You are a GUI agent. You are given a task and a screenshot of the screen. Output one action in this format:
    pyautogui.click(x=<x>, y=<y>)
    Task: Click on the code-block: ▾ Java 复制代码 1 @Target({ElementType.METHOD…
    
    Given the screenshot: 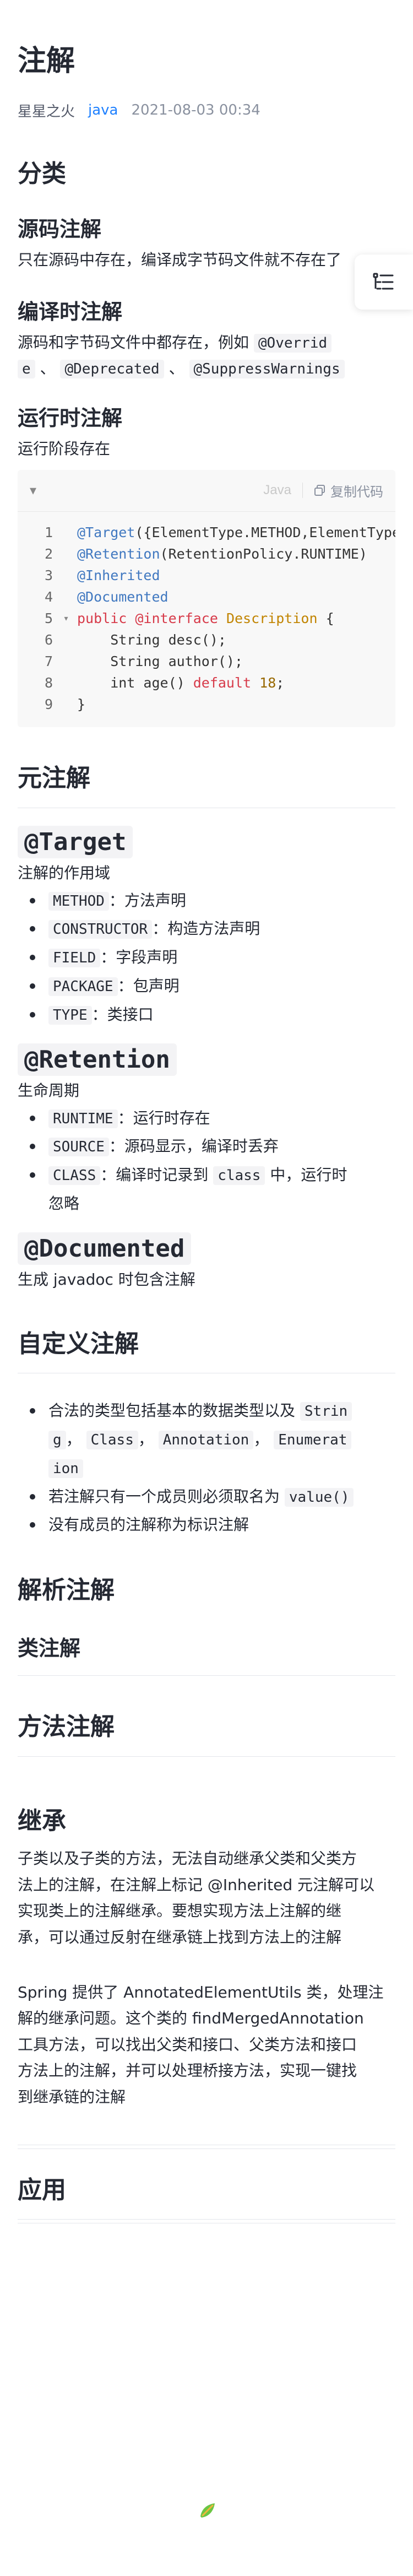 What is the action you would take?
    pyautogui.click(x=206, y=598)
    